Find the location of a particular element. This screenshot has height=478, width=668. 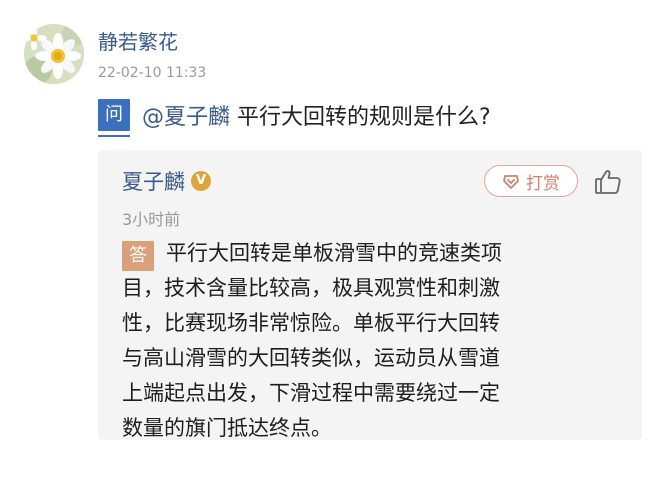

answer-line: 平行大回转是单板滑雪中的竞速类项 is located at coordinates (334, 253).